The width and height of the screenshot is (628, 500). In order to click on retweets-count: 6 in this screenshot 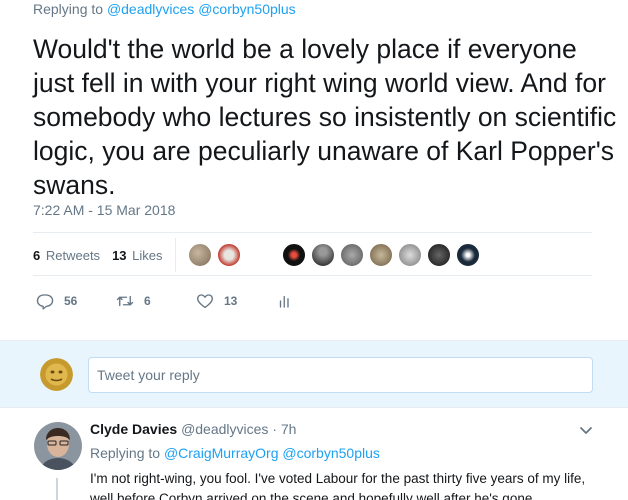, I will do `click(37, 255)`.